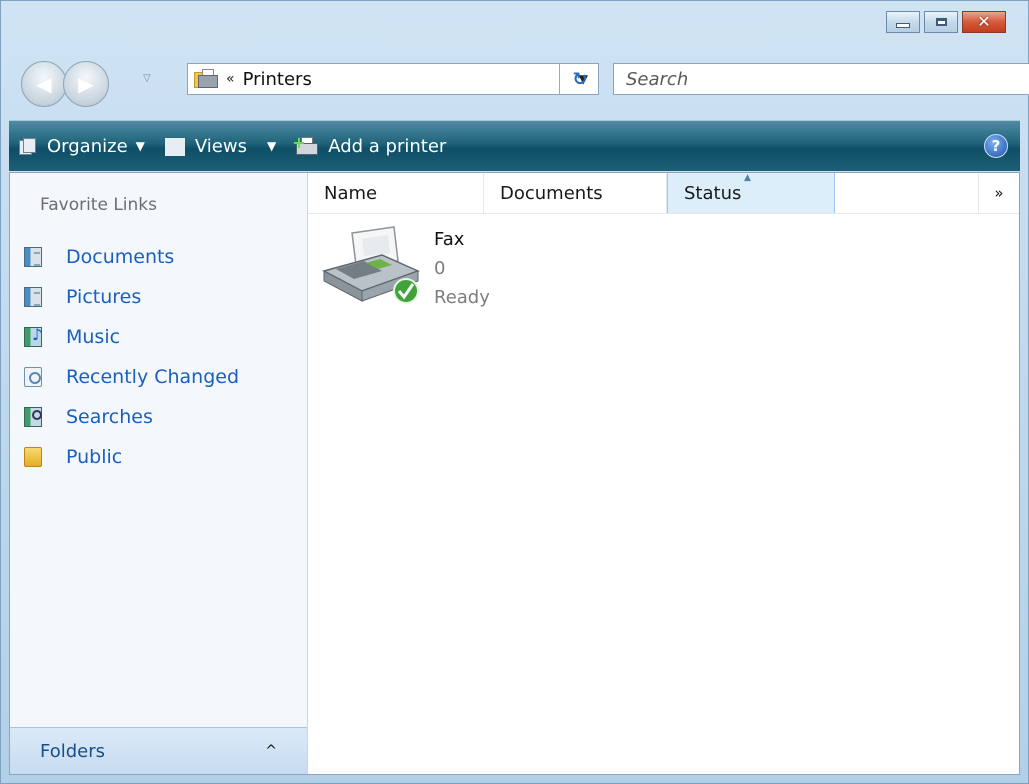 The width and height of the screenshot is (1029, 784). Describe the element at coordinates (147, 78) in the screenshot. I see `recent-pages-dropdown: ▽` at that location.